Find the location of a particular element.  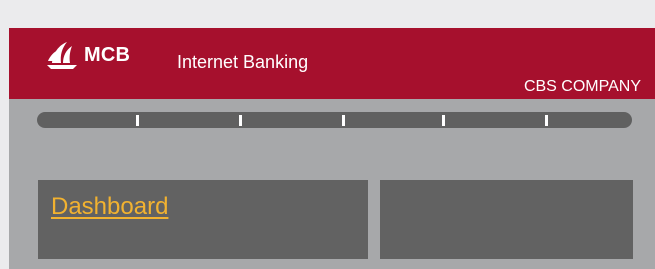

logo-text: MCB is located at coordinates (107, 54).